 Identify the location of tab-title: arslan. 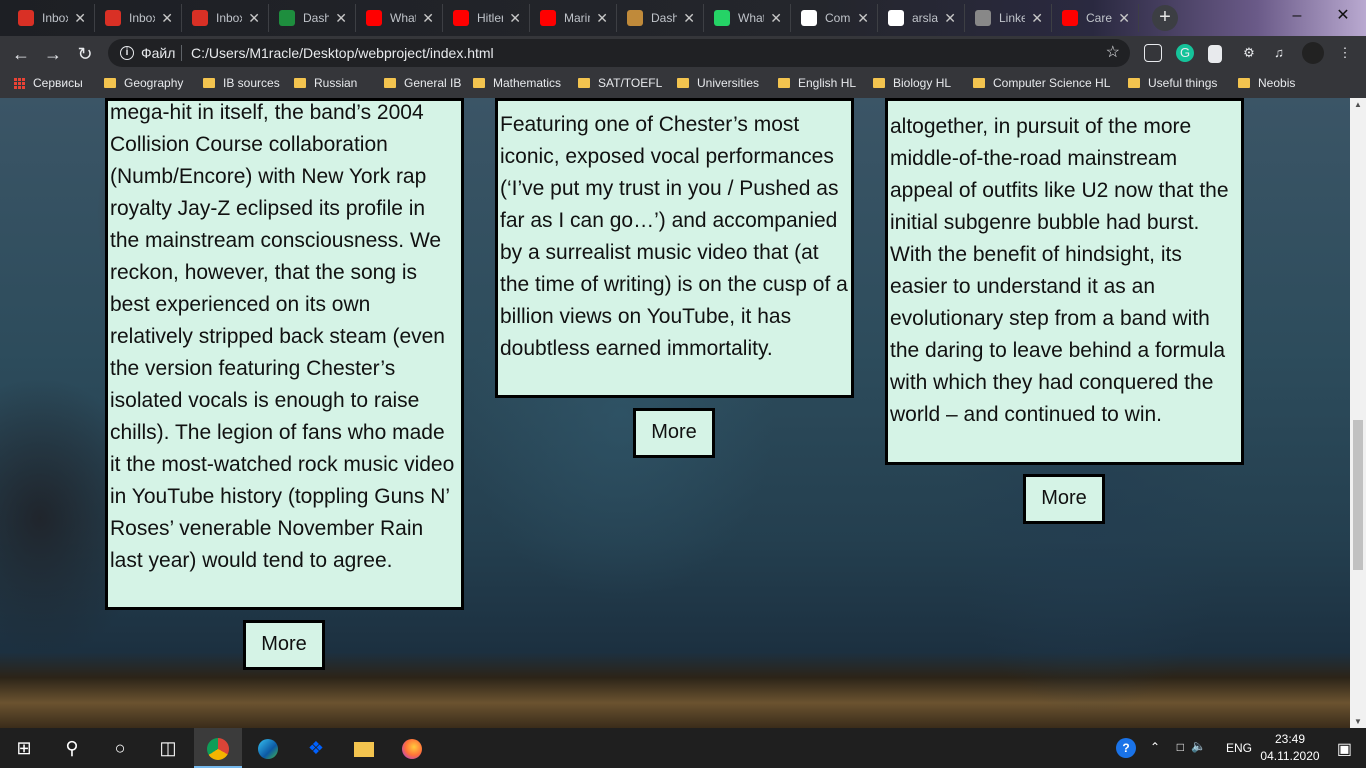
(925, 18).